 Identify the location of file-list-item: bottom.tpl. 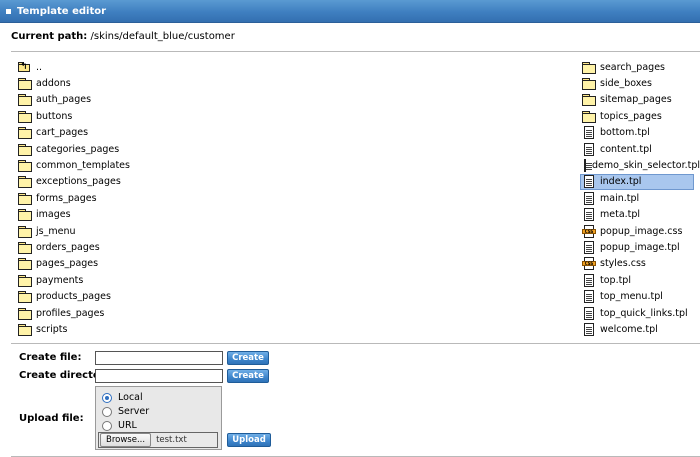
(637, 133).